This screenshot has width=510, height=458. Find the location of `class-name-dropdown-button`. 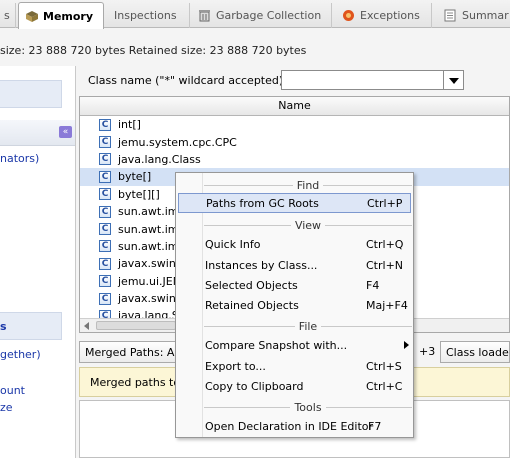

class-name-dropdown-button is located at coordinates (454, 80).